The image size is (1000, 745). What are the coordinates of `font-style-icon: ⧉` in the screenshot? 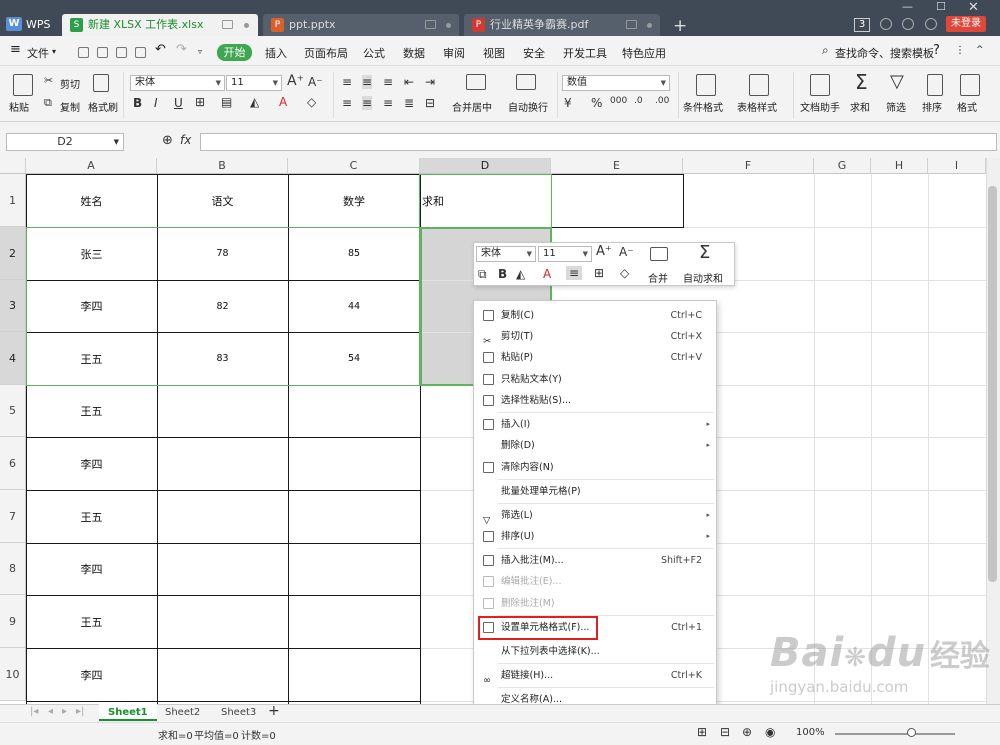 It's located at (482, 274).